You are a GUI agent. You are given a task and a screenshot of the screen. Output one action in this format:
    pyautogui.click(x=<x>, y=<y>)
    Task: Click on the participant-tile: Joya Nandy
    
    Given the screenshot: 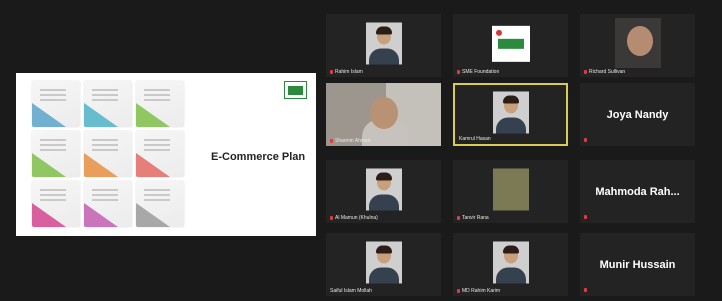 What is the action you would take?
    pyautogui.click(x=637, y=114)
    